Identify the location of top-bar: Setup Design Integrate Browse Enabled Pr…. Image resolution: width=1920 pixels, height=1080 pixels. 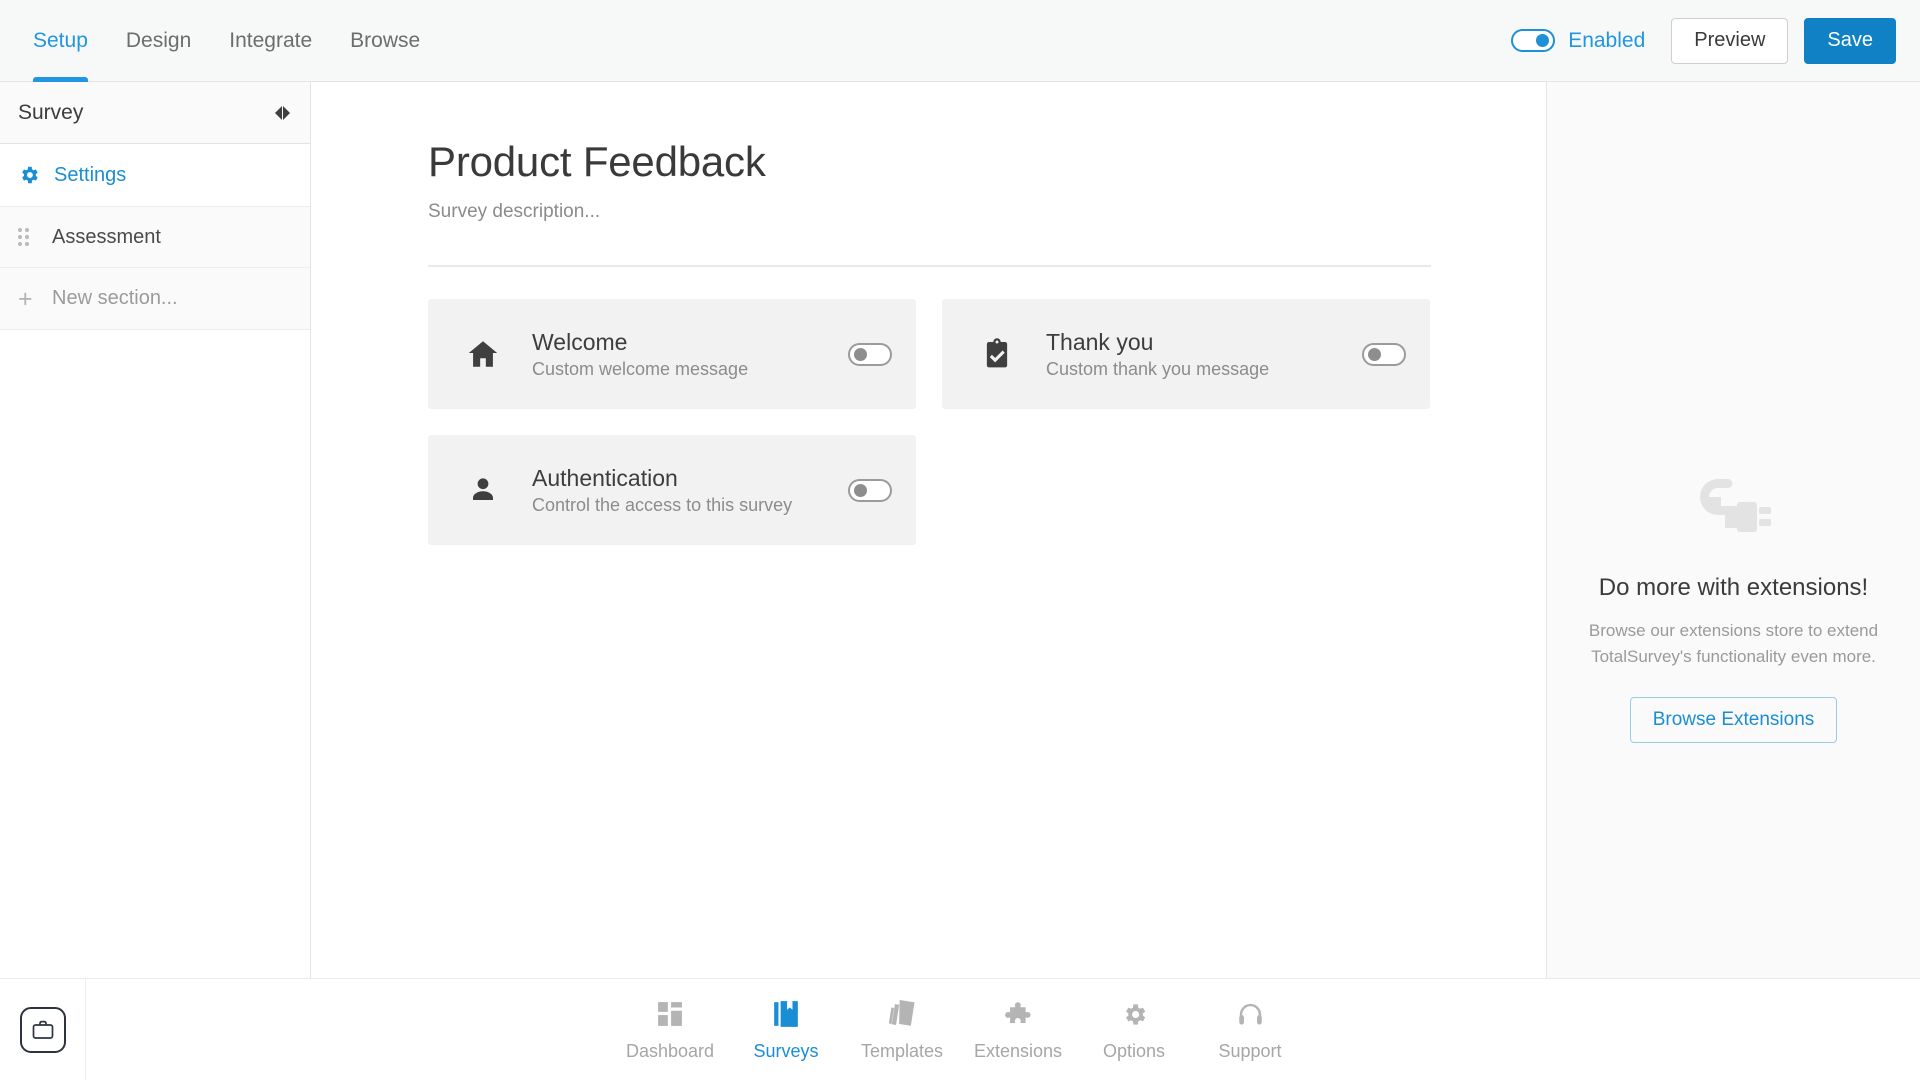
(960, 41).